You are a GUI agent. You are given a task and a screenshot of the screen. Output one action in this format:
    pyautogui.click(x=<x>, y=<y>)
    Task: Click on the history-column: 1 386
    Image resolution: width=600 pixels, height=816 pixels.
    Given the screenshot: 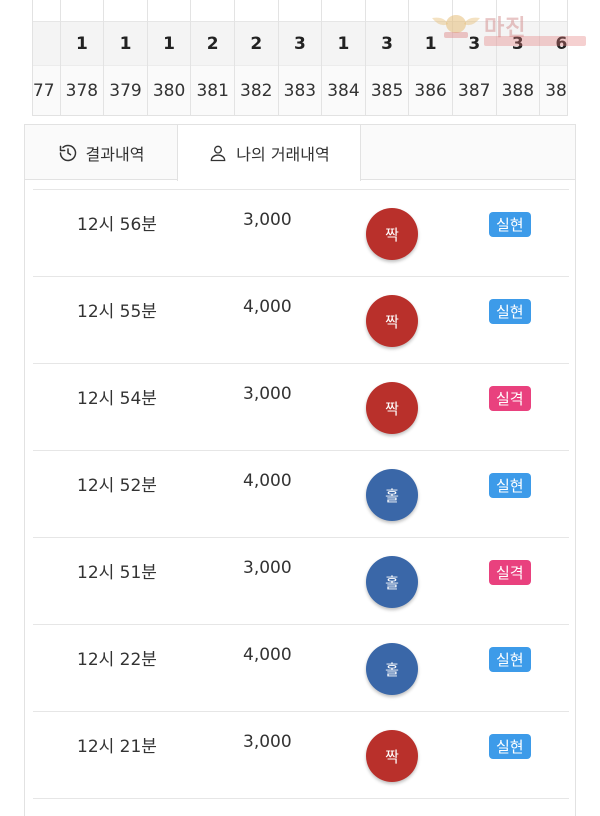 What is the action you would take?
    pyautogui.click(x=431, y=57)
    